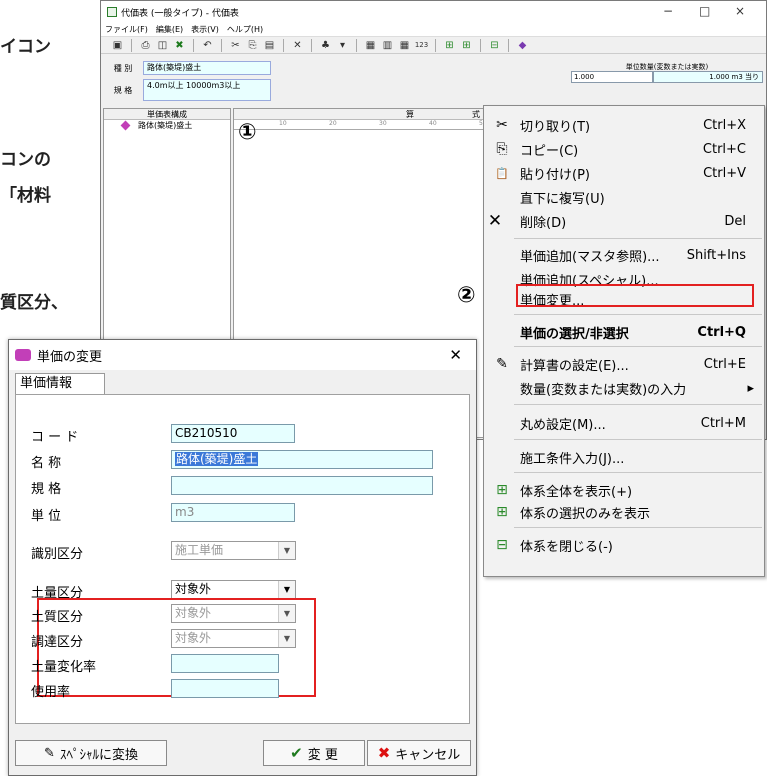 This screenshot has height=776, width=767. I want to click on excel-icon: ✖, so click(179, 45).